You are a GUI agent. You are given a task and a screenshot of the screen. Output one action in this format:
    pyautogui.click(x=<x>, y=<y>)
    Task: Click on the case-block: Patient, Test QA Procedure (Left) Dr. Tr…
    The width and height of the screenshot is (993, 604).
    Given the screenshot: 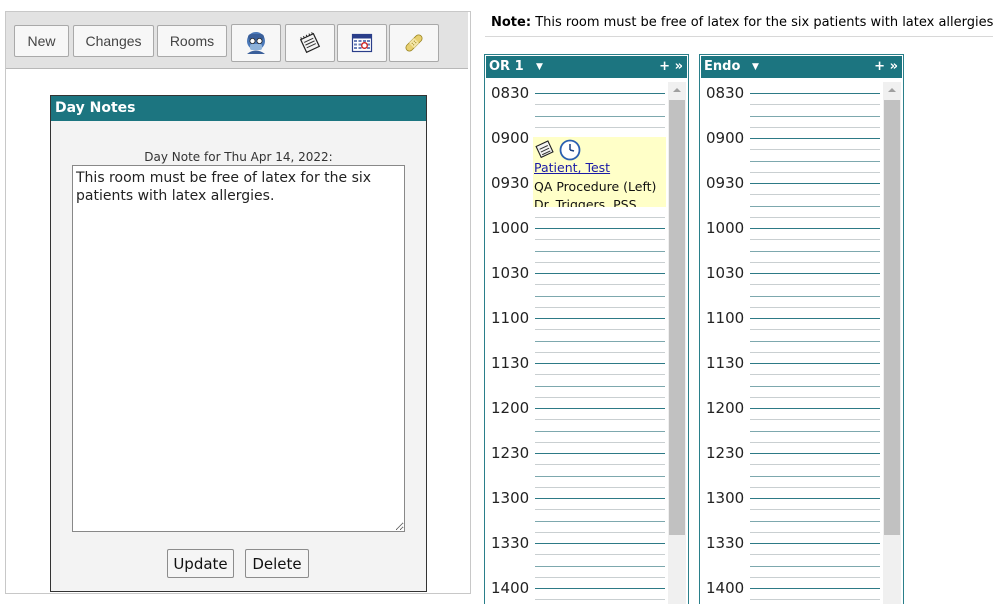 What is the action you would take?
    pyautogui.click(x=599, y=172)
    